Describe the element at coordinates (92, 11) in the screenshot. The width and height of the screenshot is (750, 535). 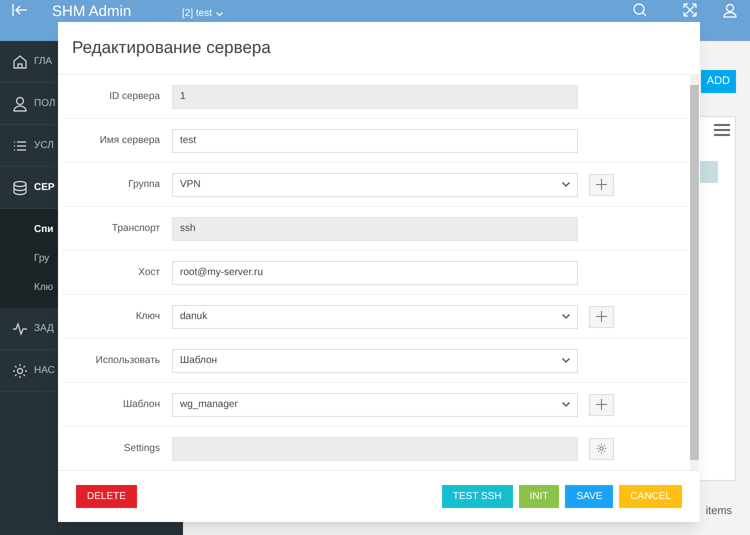
I see `app-title: SHM Admin` at that location.